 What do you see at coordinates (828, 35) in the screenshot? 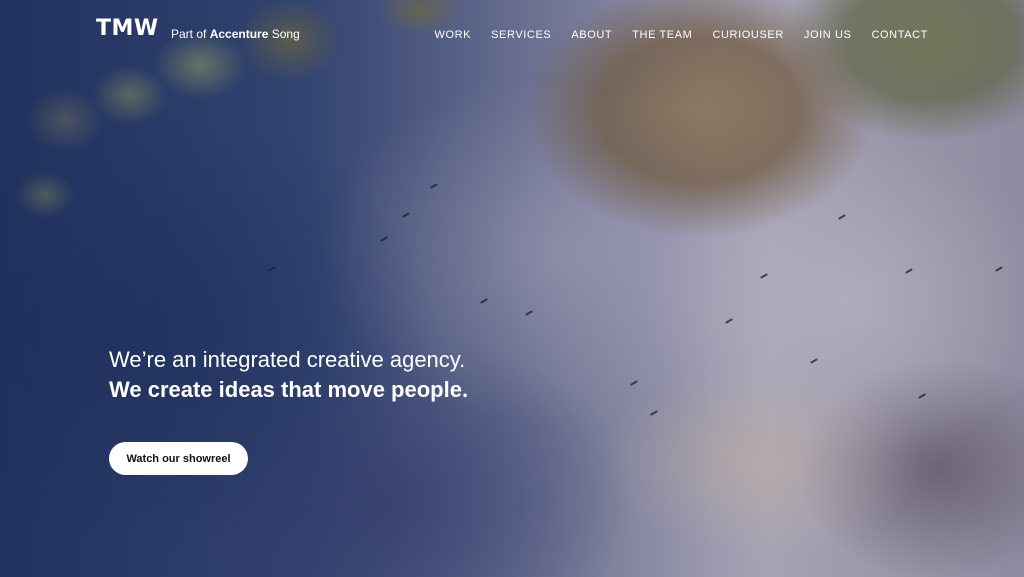
I see `nav-join-us: JOIN US` at bounding box center [828, 35].